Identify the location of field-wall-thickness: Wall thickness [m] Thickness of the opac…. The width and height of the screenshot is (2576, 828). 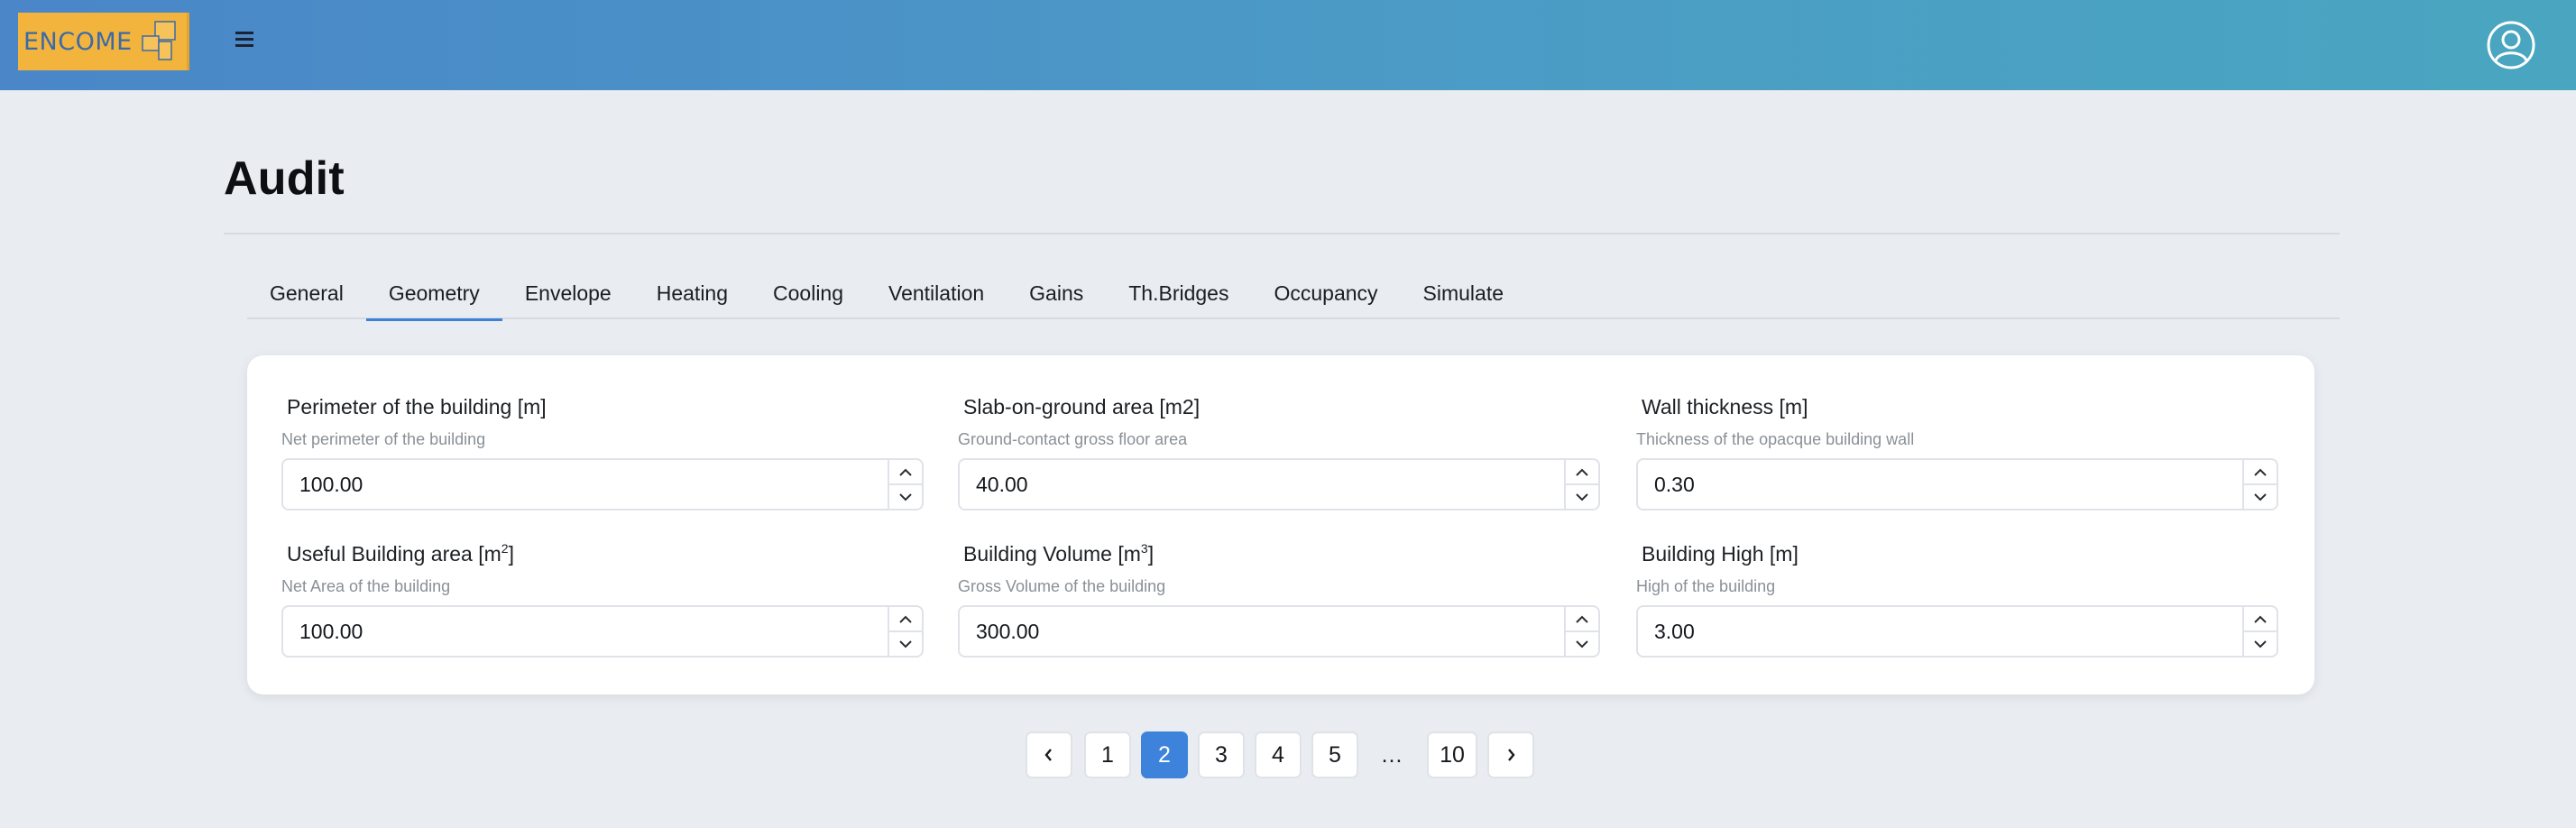
(1957, 451).